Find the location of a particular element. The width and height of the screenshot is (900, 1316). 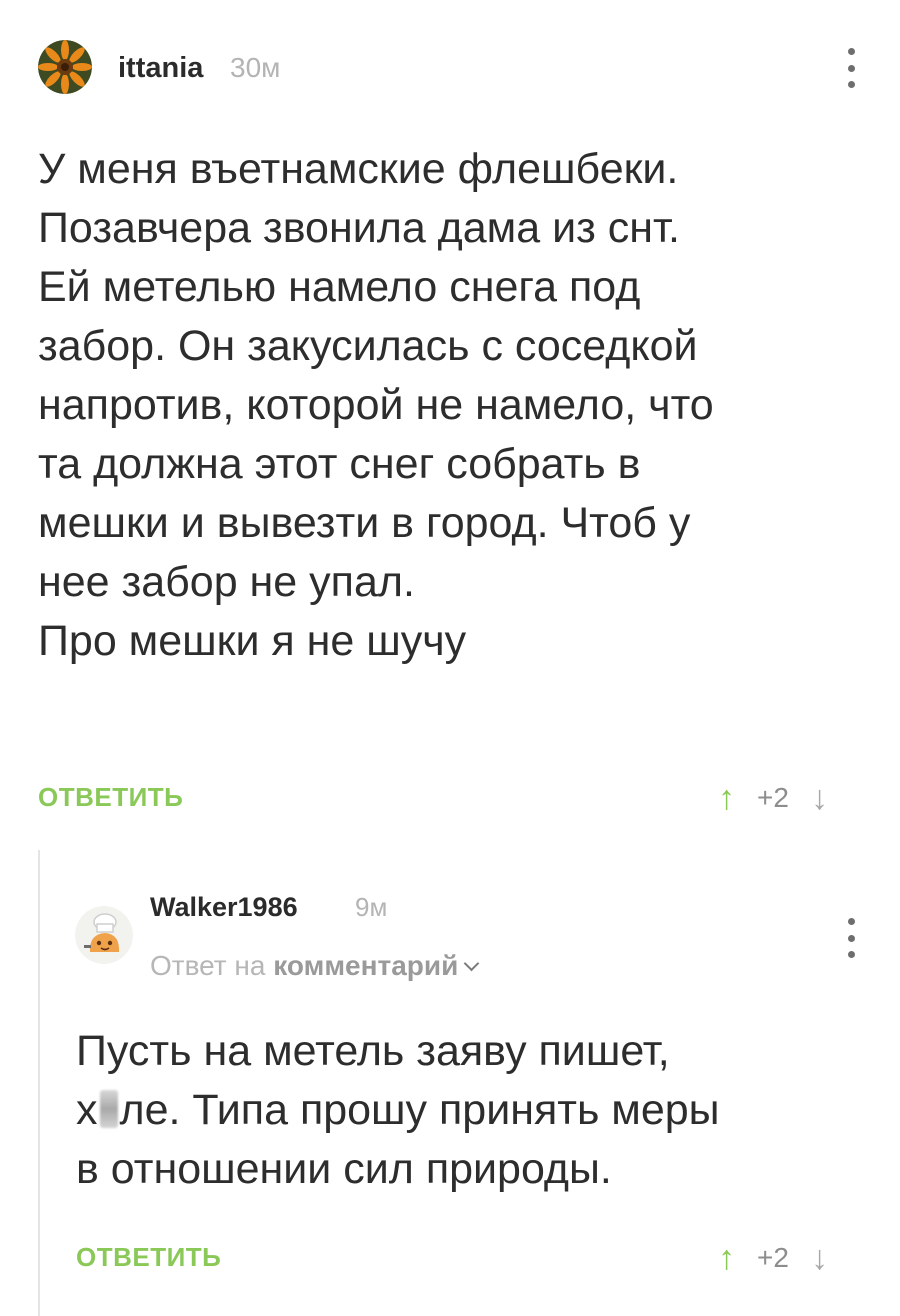

reply-to-info: Ответ на комментарий is located at coordinates (315, 966).